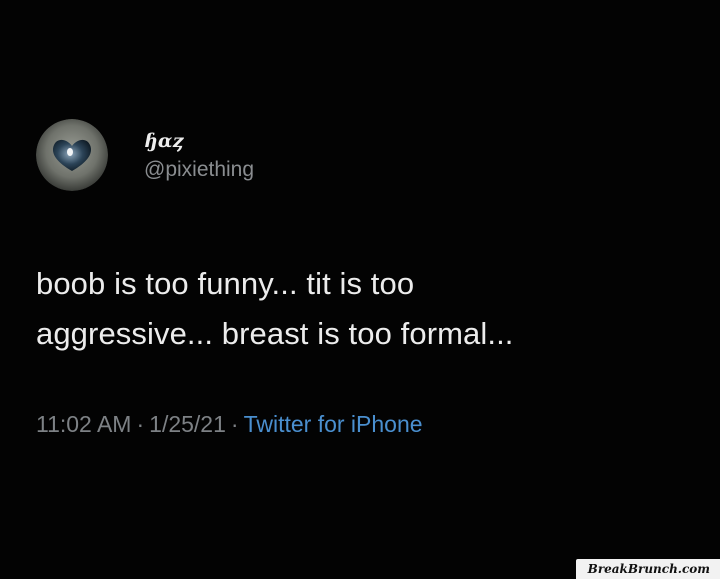 This screenshot has height=579, width=720. What do you see at coordinates (199, 141) in the screenshot?
I see `display-name: ɧαȥ` at bounding box center [199, 141].